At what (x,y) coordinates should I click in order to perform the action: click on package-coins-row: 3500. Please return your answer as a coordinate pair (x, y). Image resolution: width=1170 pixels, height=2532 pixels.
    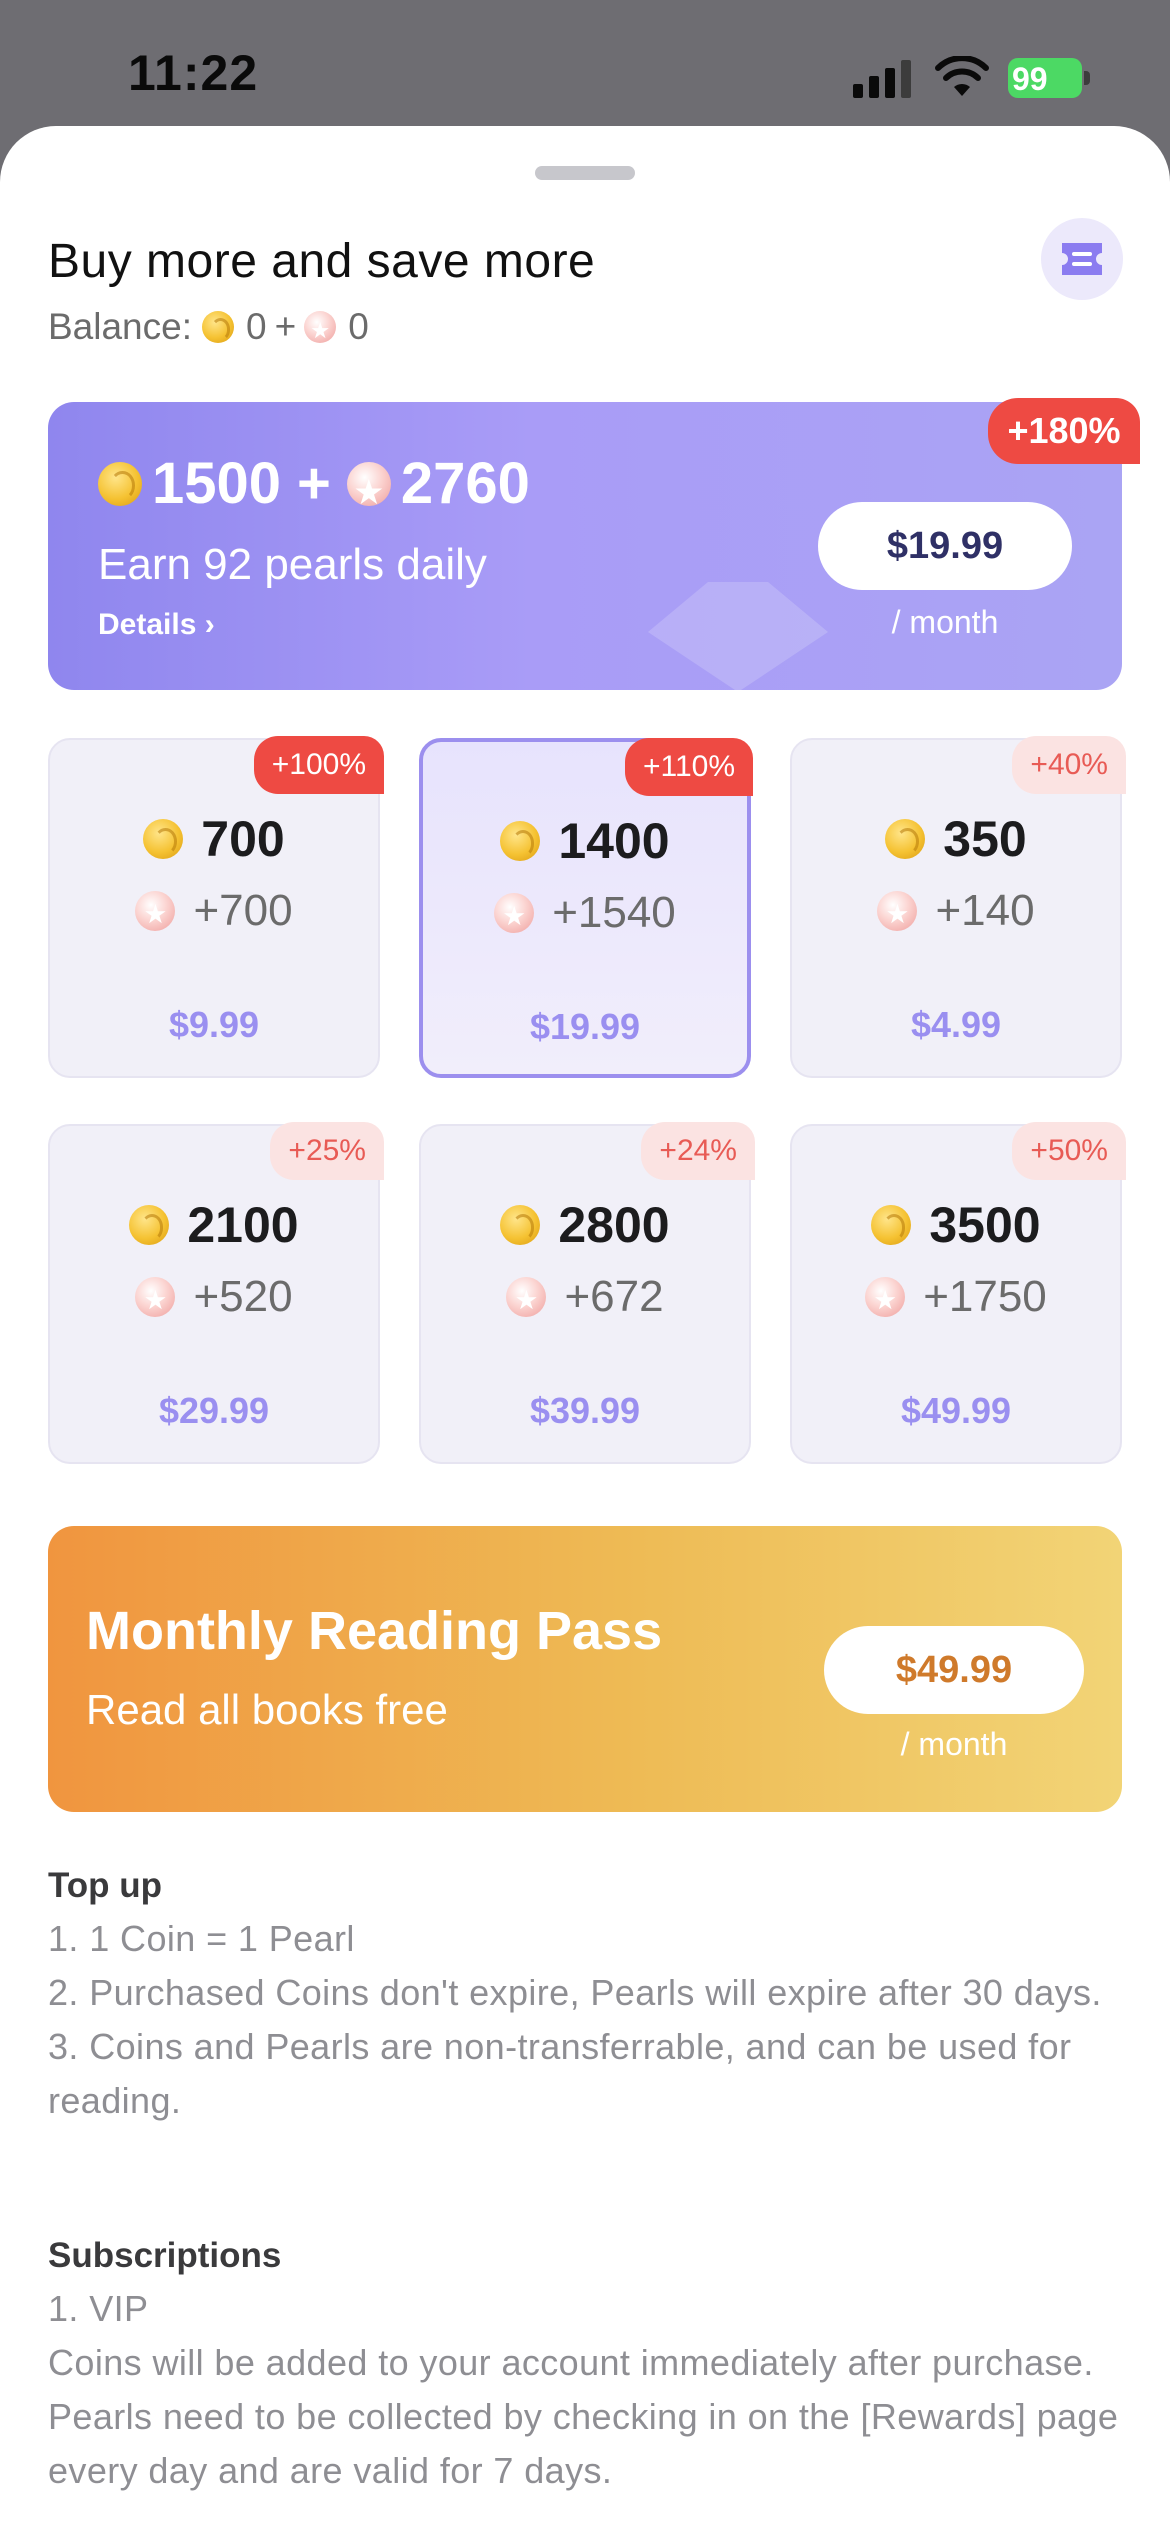
    Looking at the image, I should click on (956, 1225).